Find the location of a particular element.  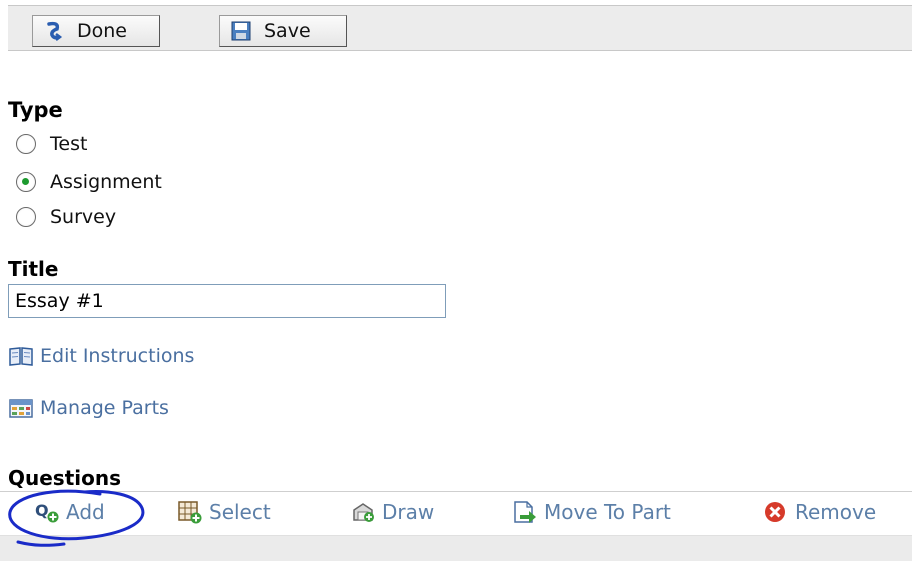

select-label: Select is located at coordinates (240, 512).